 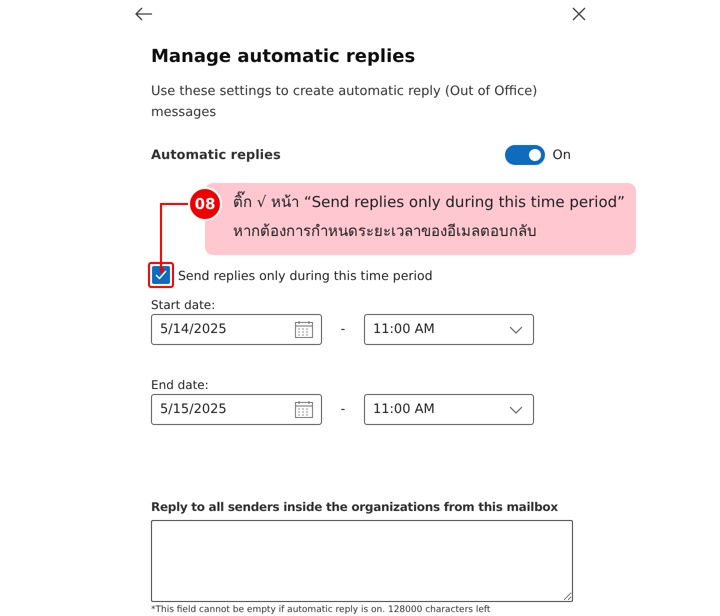 What do you see at coordinates (144, 14) in the screenshot?
I see `back-icon` at bounding box center [144, 14].